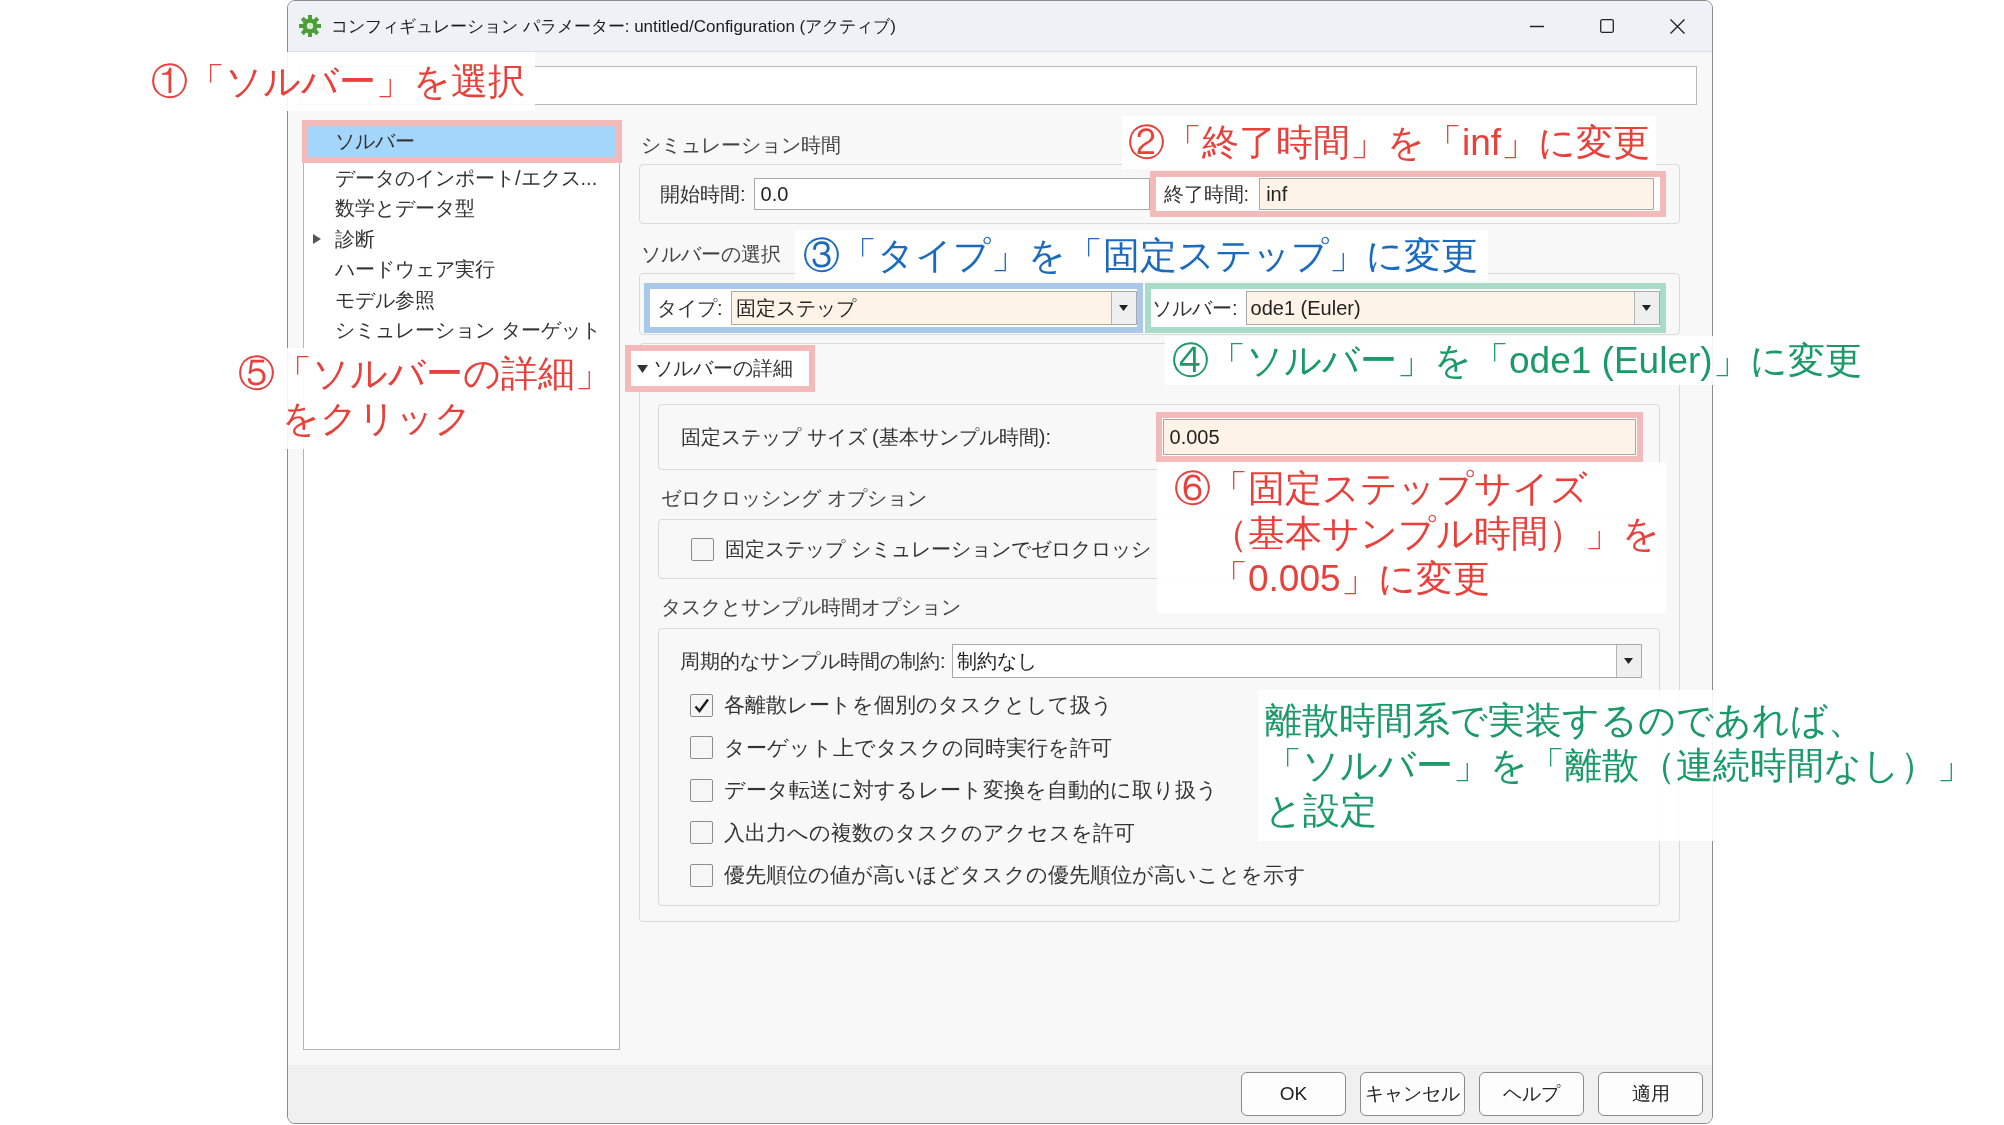 Image resolution: width=2004 pixels, height=1125 pixels. I want to click on text-field: inf, so click(1456, 194).